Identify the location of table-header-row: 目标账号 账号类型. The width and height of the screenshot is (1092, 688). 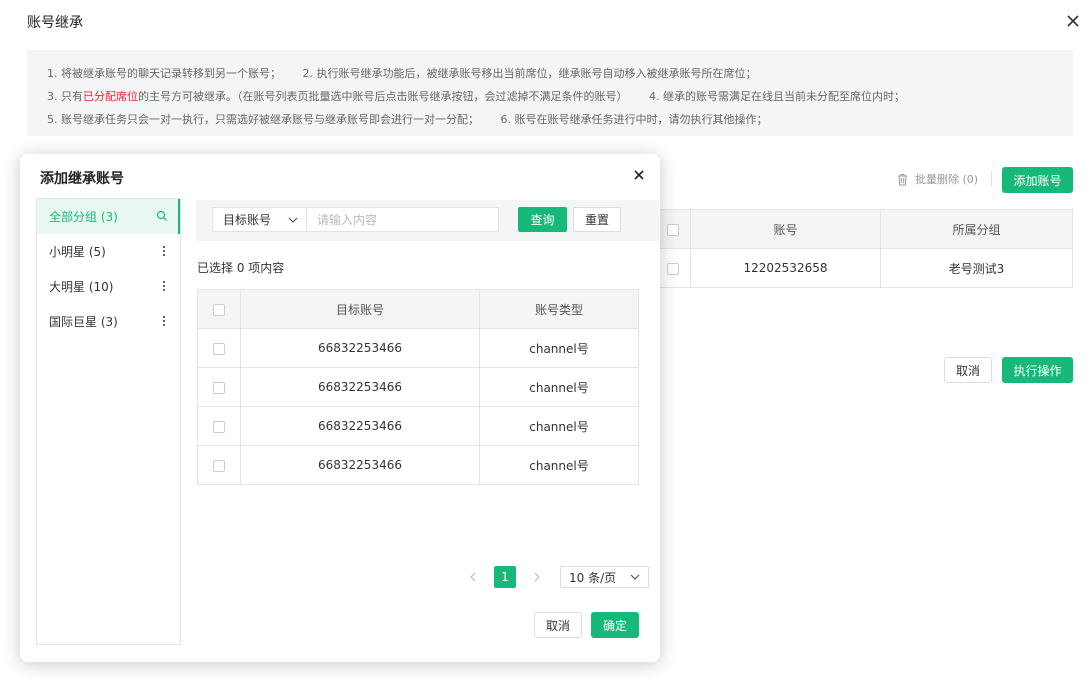
(418, 309).